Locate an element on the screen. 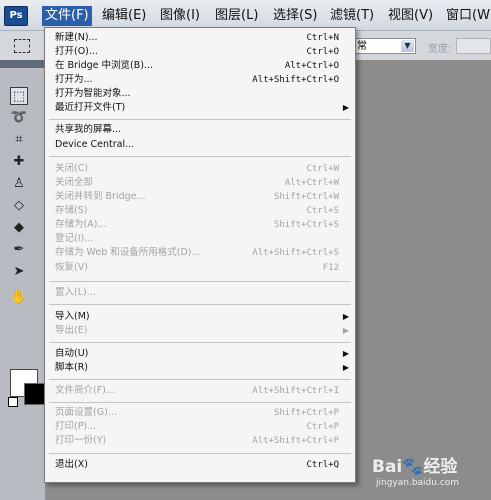 The height and width of the screenshot is (500, 491). file-menu-save-as: 存储为(A)... Shift+Ctrl+S is located at coordinates (200, 225).